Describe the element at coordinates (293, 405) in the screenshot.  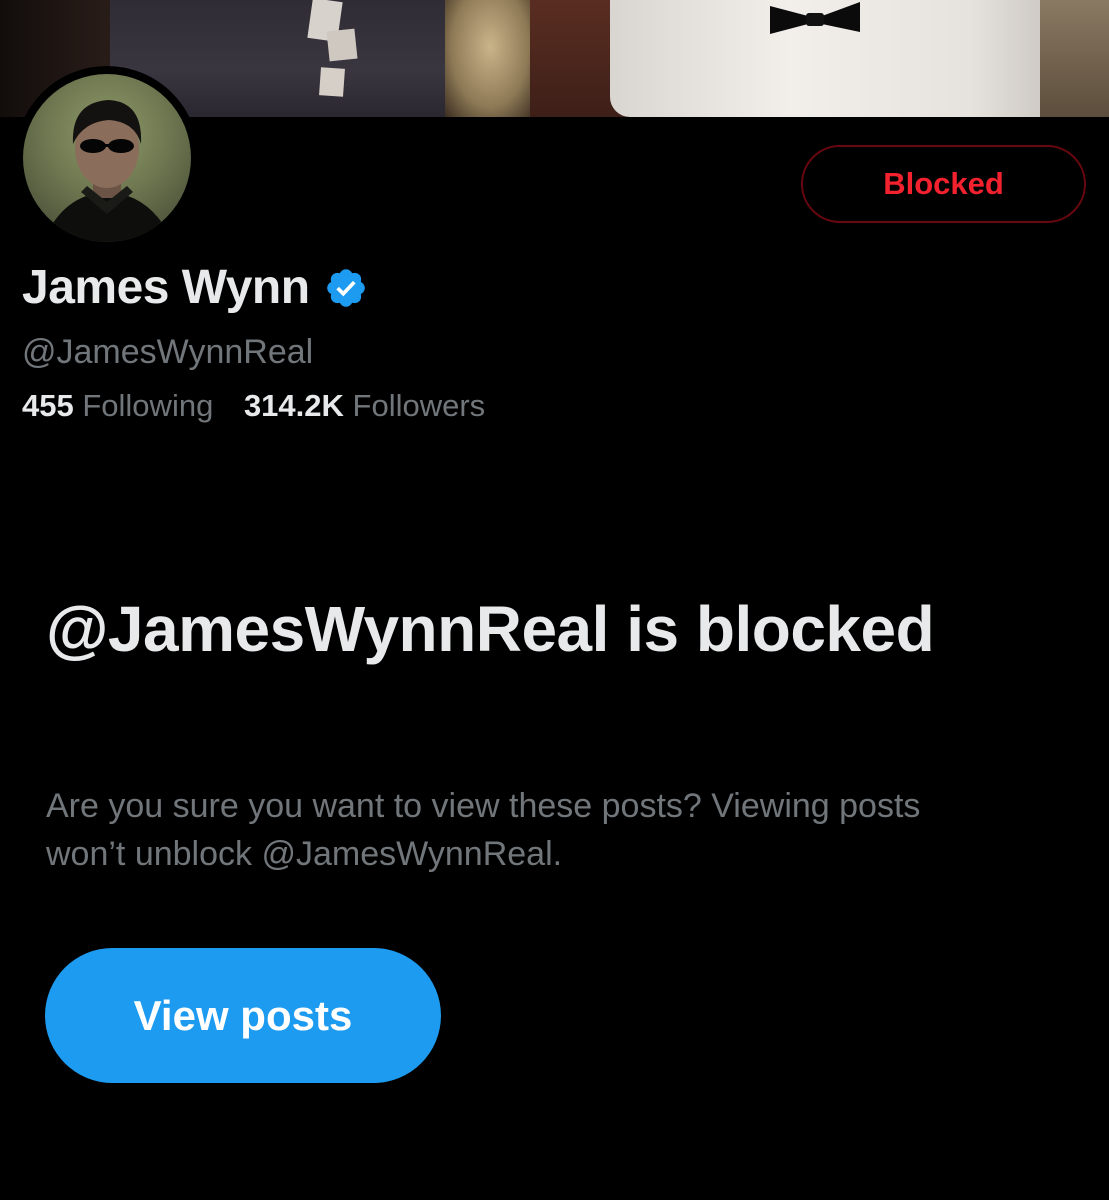
I see `followers-count: 314.2K` at that location.